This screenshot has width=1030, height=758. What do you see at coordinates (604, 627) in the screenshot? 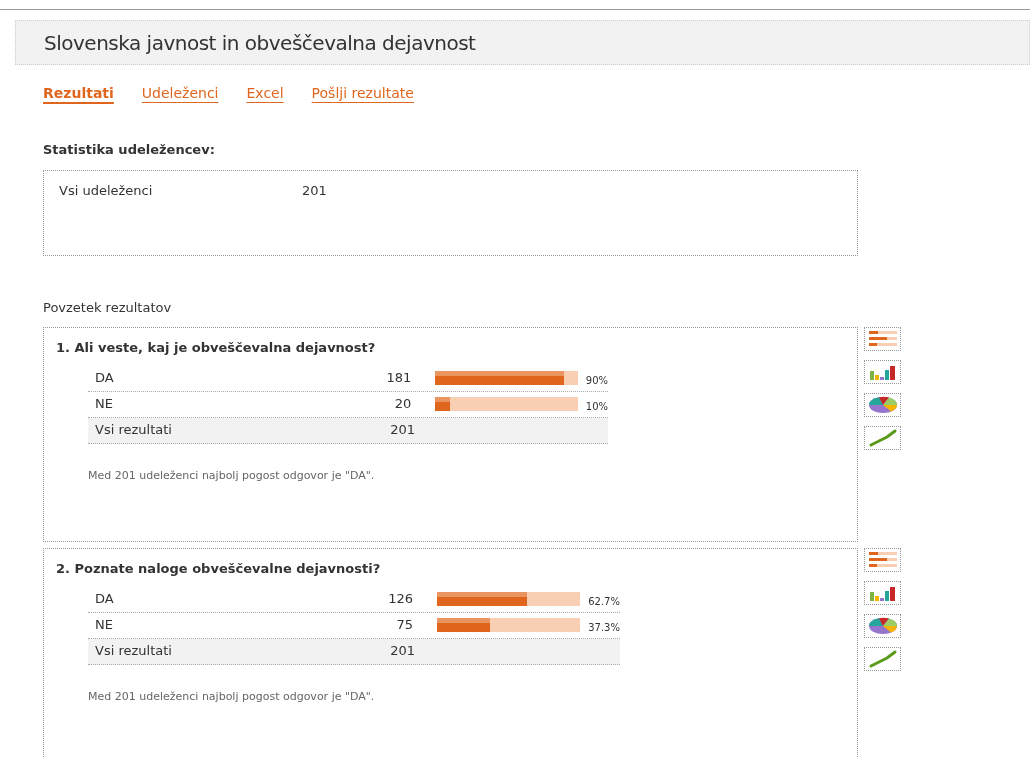
I see `answer-percent: 37.3%` at bounding box center [604, 627].